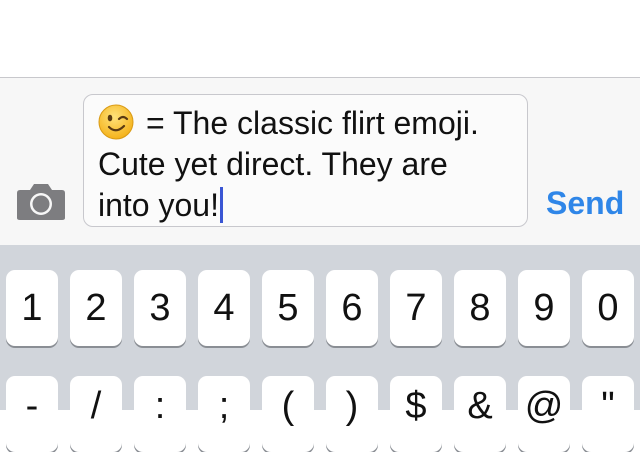  I want to click on key-quote: ", so click(608, 414).